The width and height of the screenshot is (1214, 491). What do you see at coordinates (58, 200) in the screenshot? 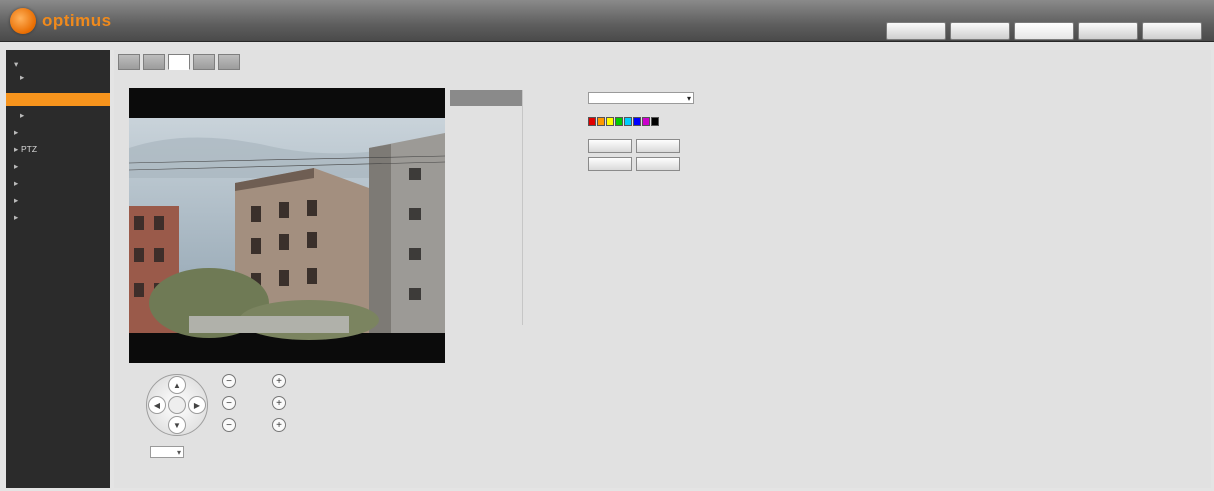
I see `sidebar-item-system: ▸` at bounding box center [58, 200].